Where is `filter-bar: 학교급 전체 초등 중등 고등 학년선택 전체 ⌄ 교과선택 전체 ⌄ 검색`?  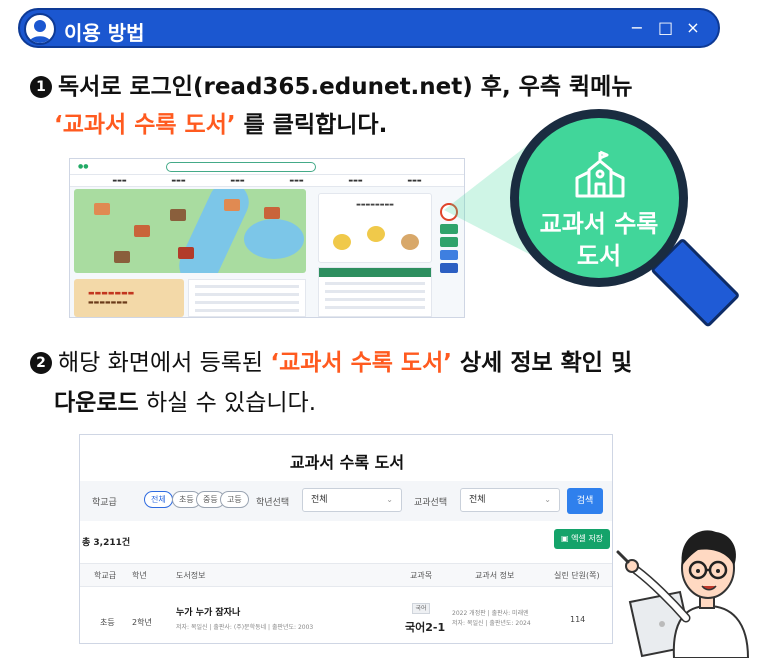
filter-bar: 학교급 전체 초등 중등 고등 학년선택 전체 ⌄ 교과선택 전체 ⌄ 검색 is located at coordinates (346, 501).